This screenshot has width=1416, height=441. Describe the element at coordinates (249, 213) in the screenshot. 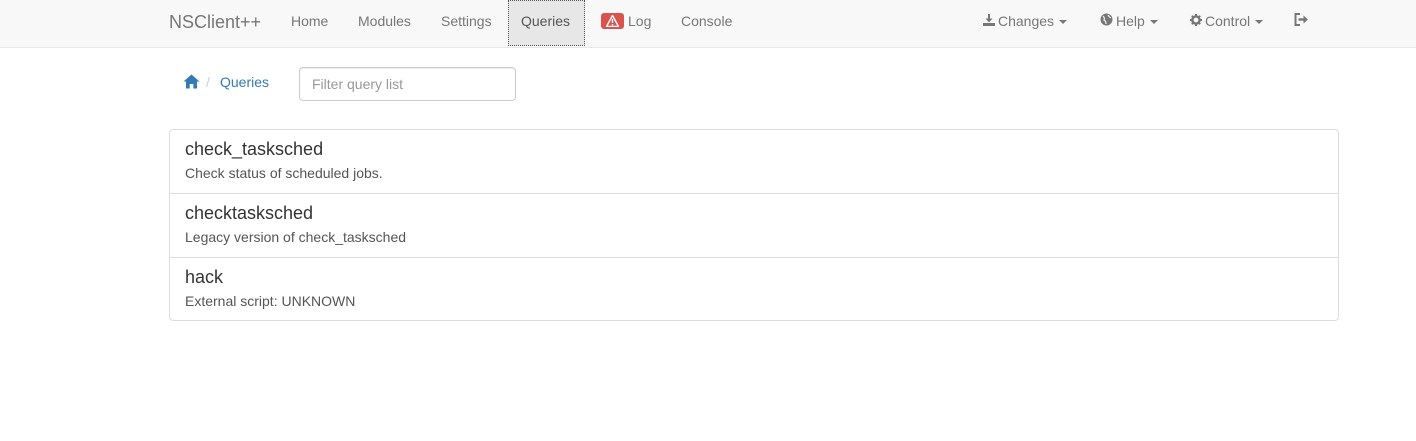

I see `query-name: checktasksched` at that location.